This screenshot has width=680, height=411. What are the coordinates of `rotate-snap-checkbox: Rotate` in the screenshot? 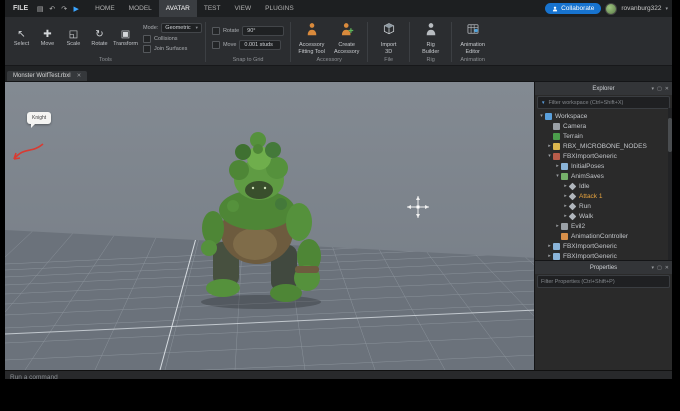 It's located at (225, 30).